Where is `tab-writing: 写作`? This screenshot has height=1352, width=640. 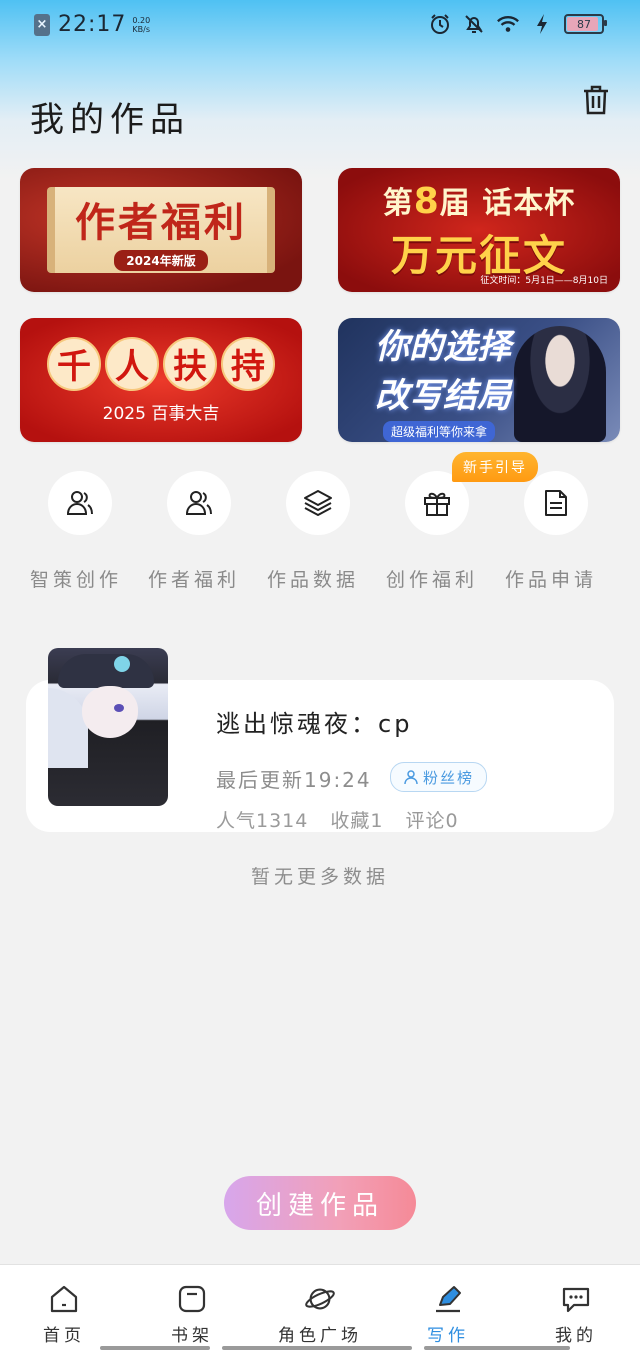
tab-writing: 写作 is located at coordinates (448, 1314).